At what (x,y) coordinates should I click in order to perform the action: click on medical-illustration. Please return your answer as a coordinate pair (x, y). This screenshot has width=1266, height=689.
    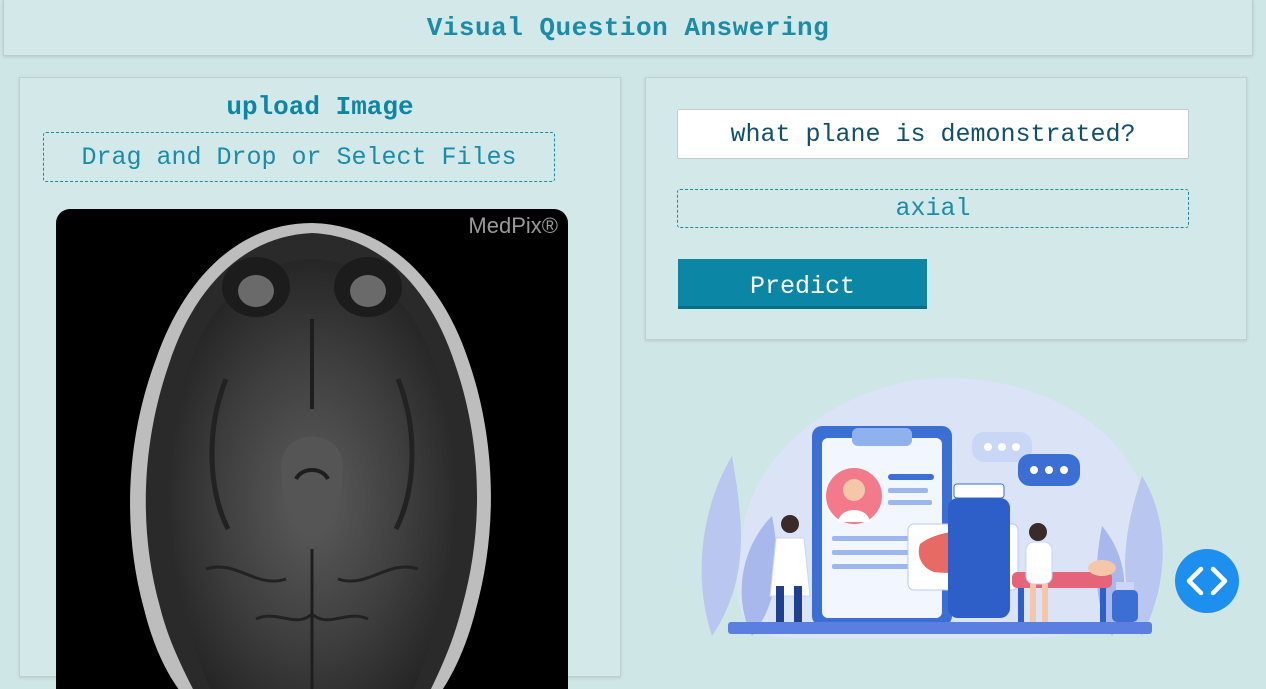
    Looking at the image, I should click on (932, 507).